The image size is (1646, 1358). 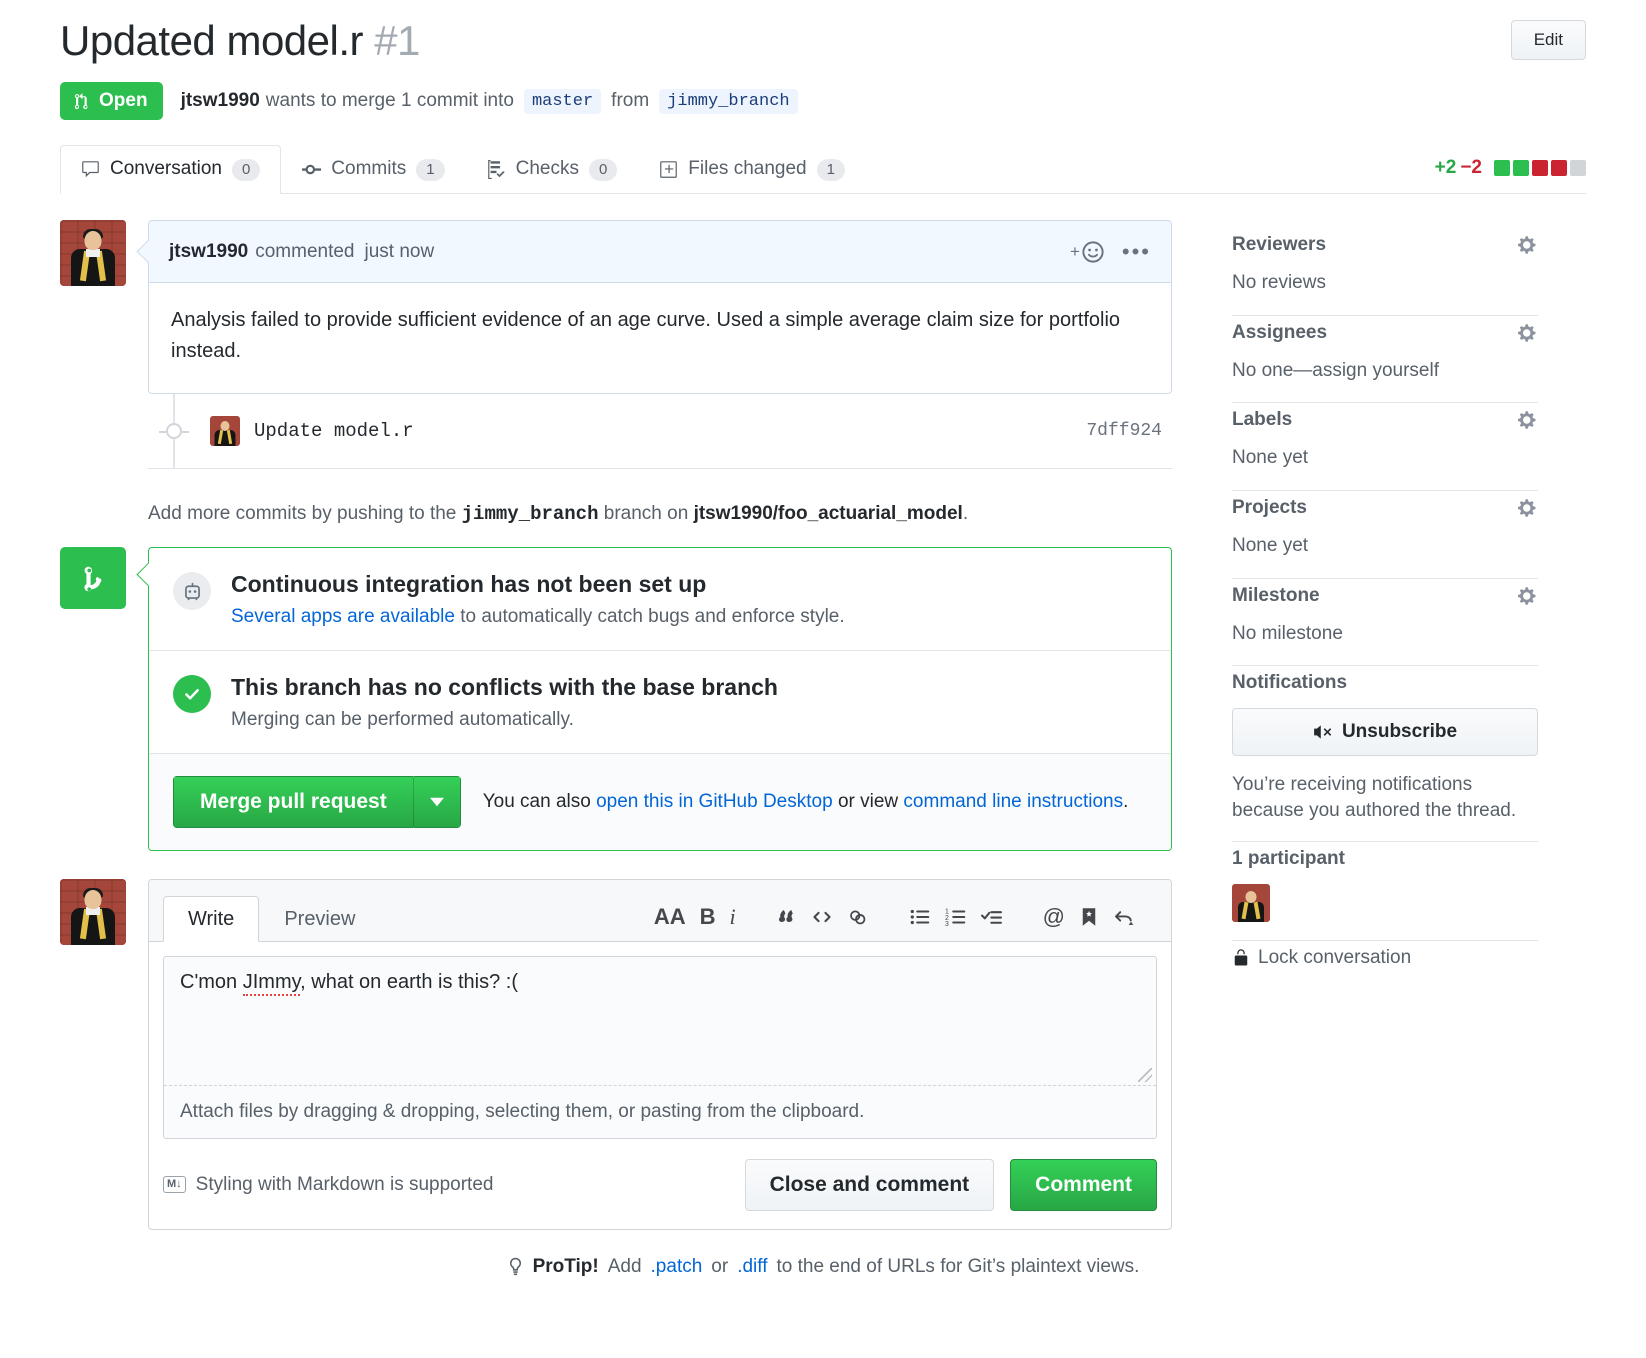 I want to click on merge-pull-request-button: Merge pull request, so click(x=293, y=801).